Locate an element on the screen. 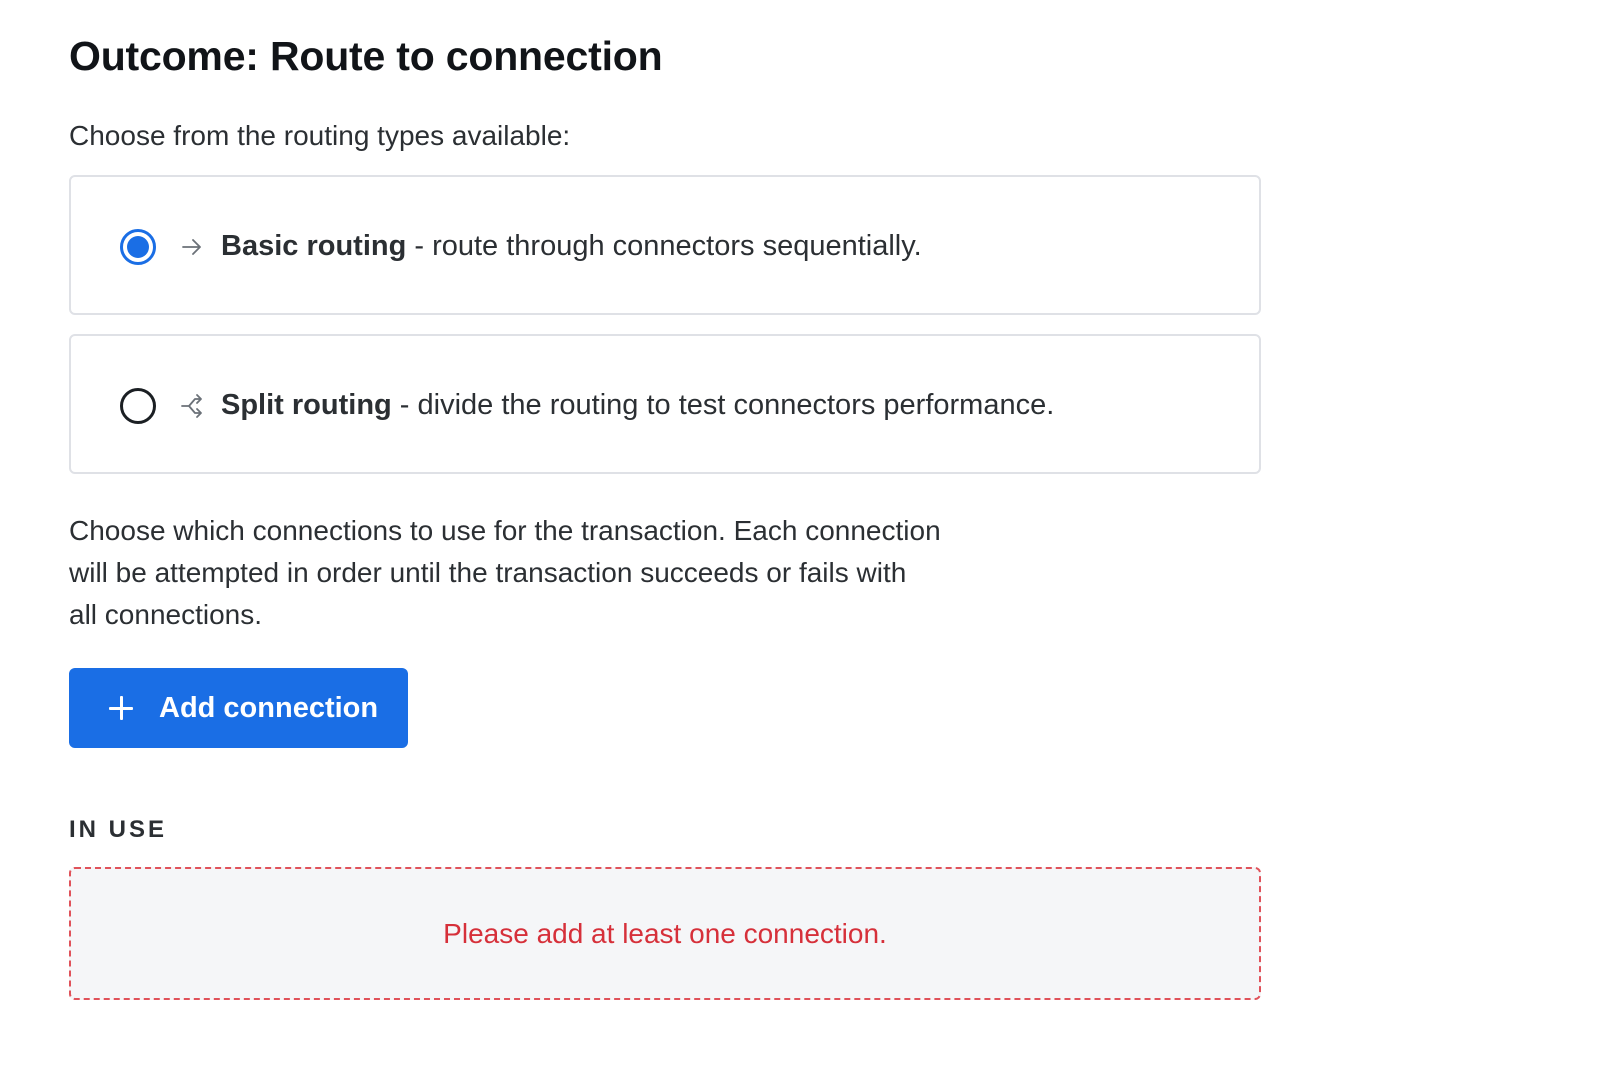 Image resolution: width=1618 pixels, height=1088 pixels. page-title: Outcome: Route to connection is located at coordinates (366, 56).